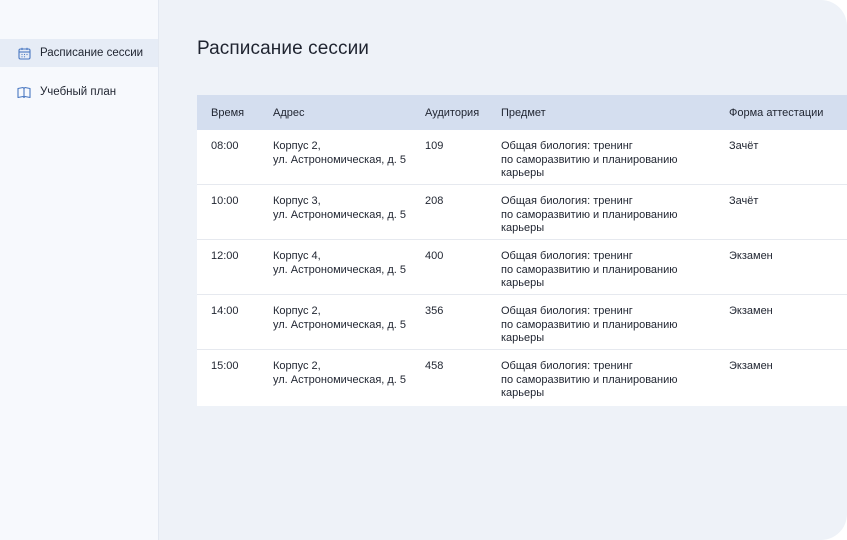  What do you see at coordinates (283, 48) in the screenshot?
I see `page-title: Расписание сессии` at bounding box center [283, 48].